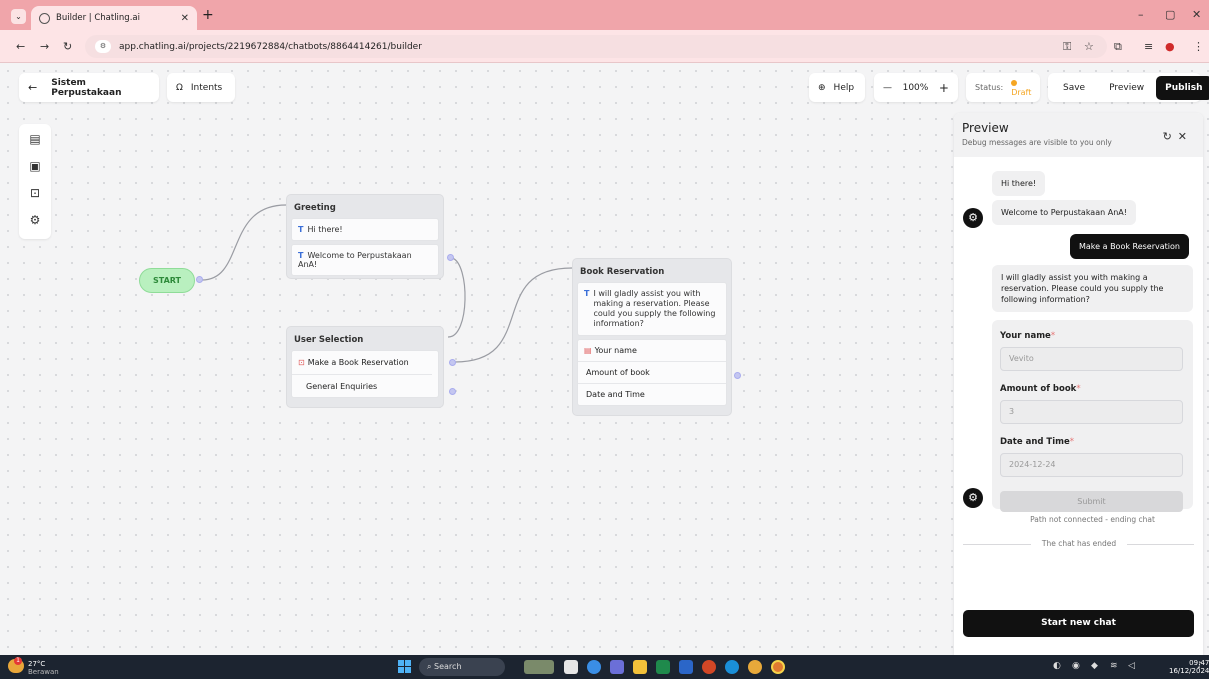 This screenshot has height=679, width=1209. I want to click on path-not-connected-note: Path not connected - ending chat, so click(1092, 519).